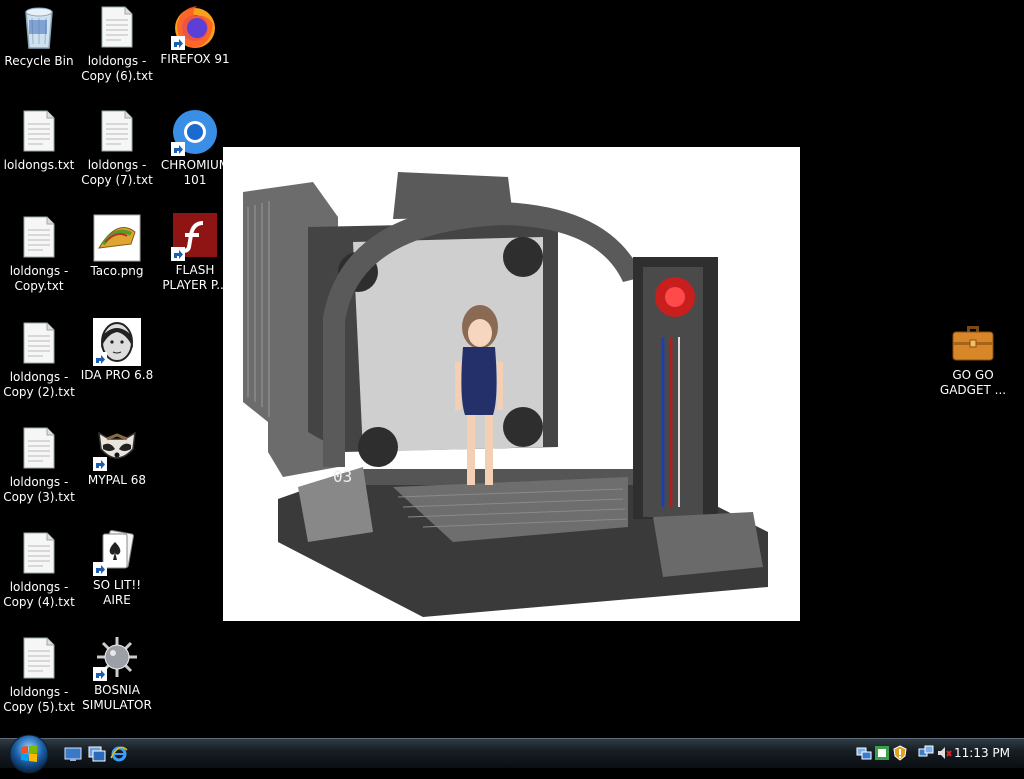 The height and width of the screenshot is (779, 1024). I want to click on taco-png-label: Taco.png, so click(117, 271).